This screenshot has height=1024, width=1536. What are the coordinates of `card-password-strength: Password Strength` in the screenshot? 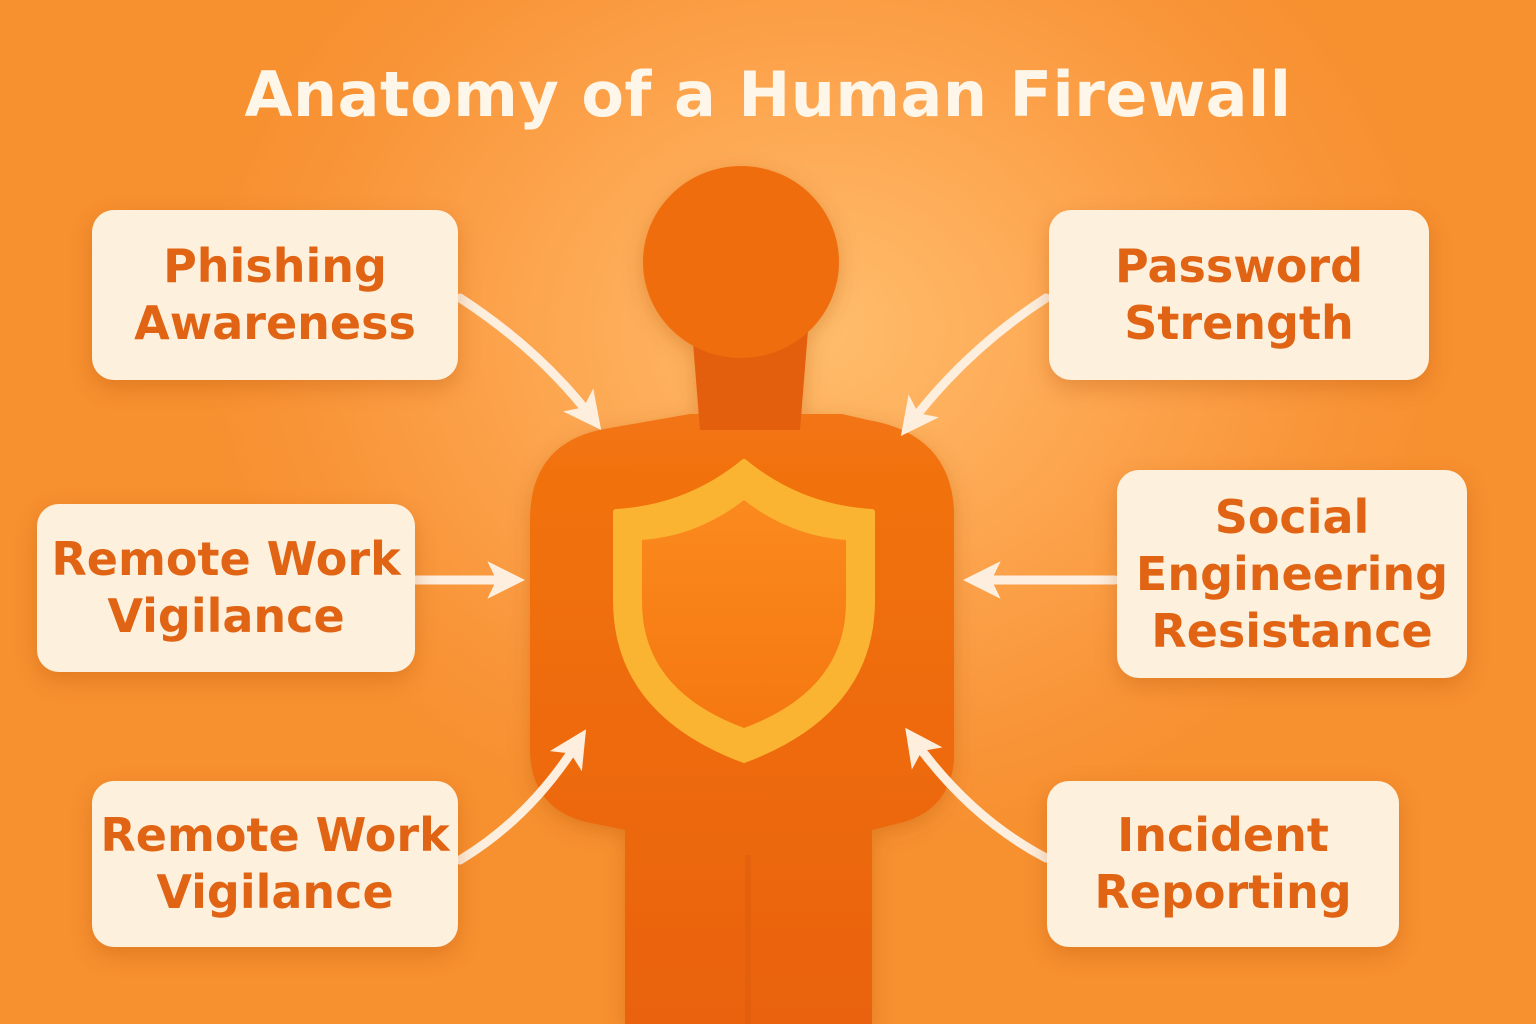 It's located at (1239, 295).